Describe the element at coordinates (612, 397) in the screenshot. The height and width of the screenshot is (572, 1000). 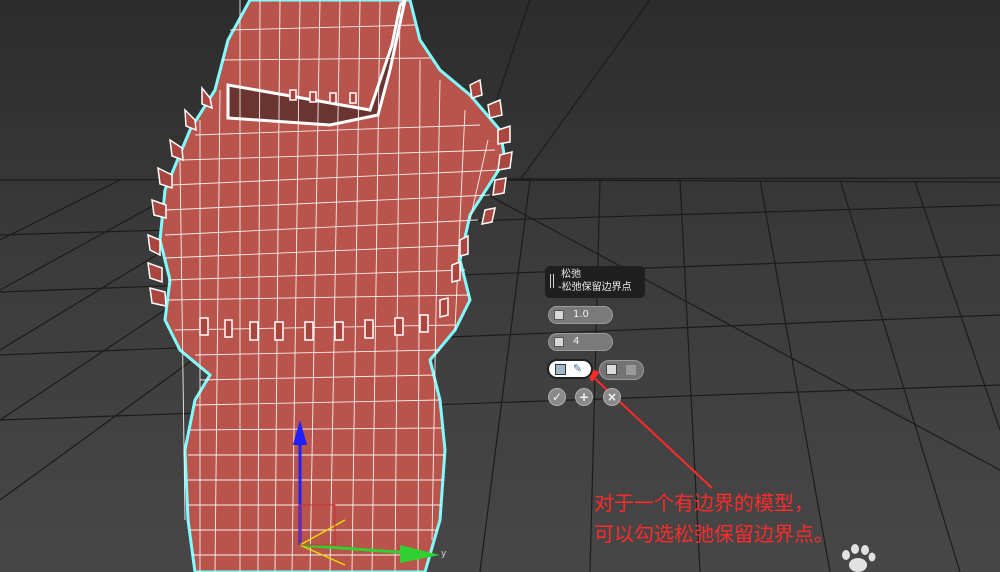
I see `cancel-button: ×` at that location.